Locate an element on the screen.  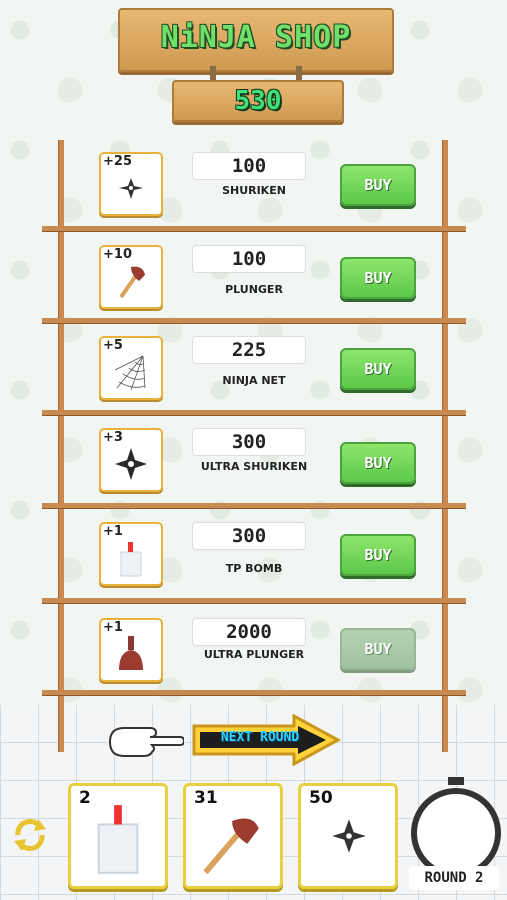
round-indicator: ROUND 2 is located at coordinates (454, 878).